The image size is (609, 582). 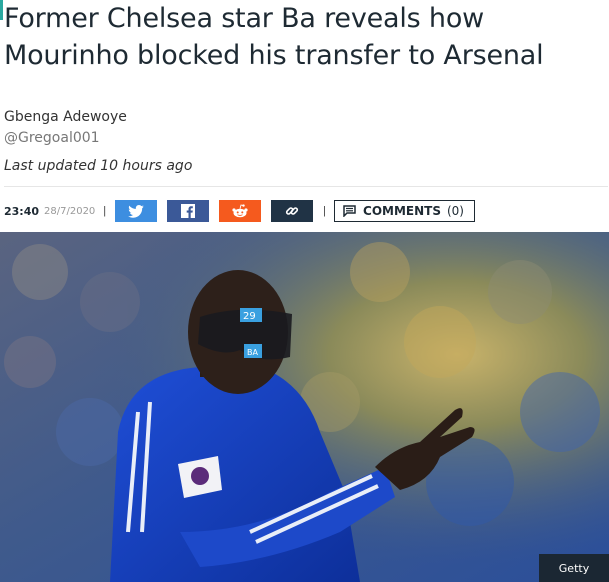 I want to click on divider, so click(x=306, y=186).